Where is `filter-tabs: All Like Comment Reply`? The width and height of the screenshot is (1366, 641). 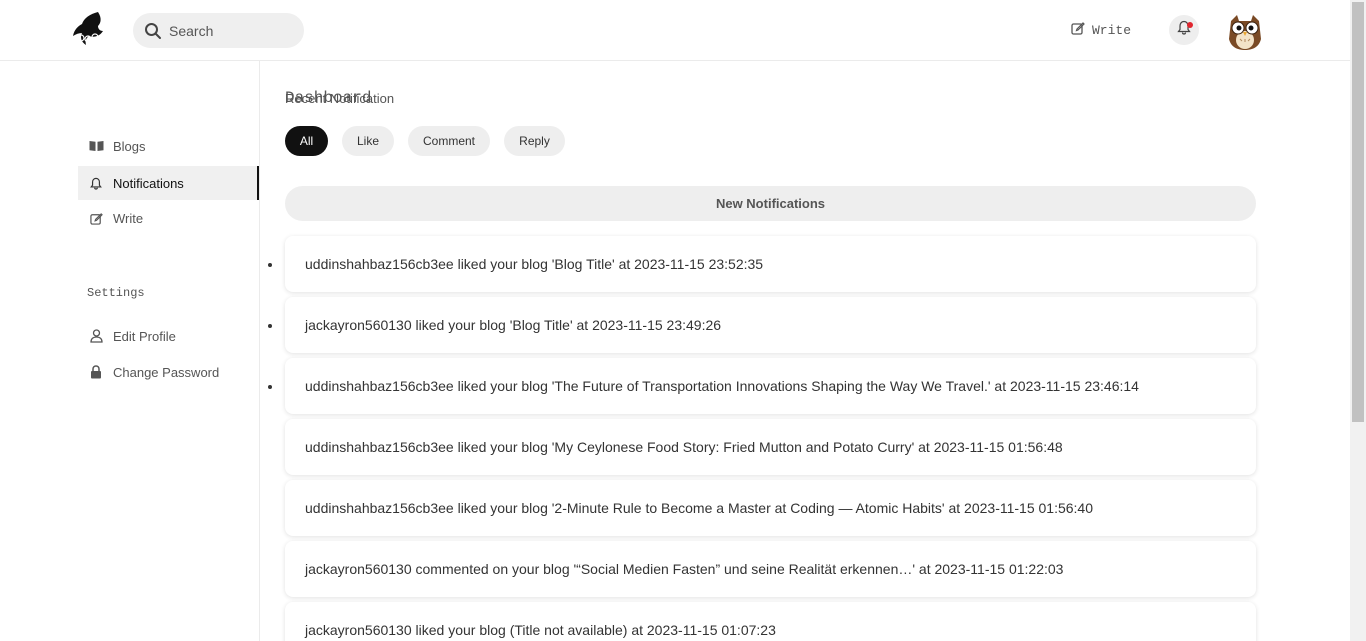
filter-tabs: All Like Comment Reply is located at coordinates (425, 141).